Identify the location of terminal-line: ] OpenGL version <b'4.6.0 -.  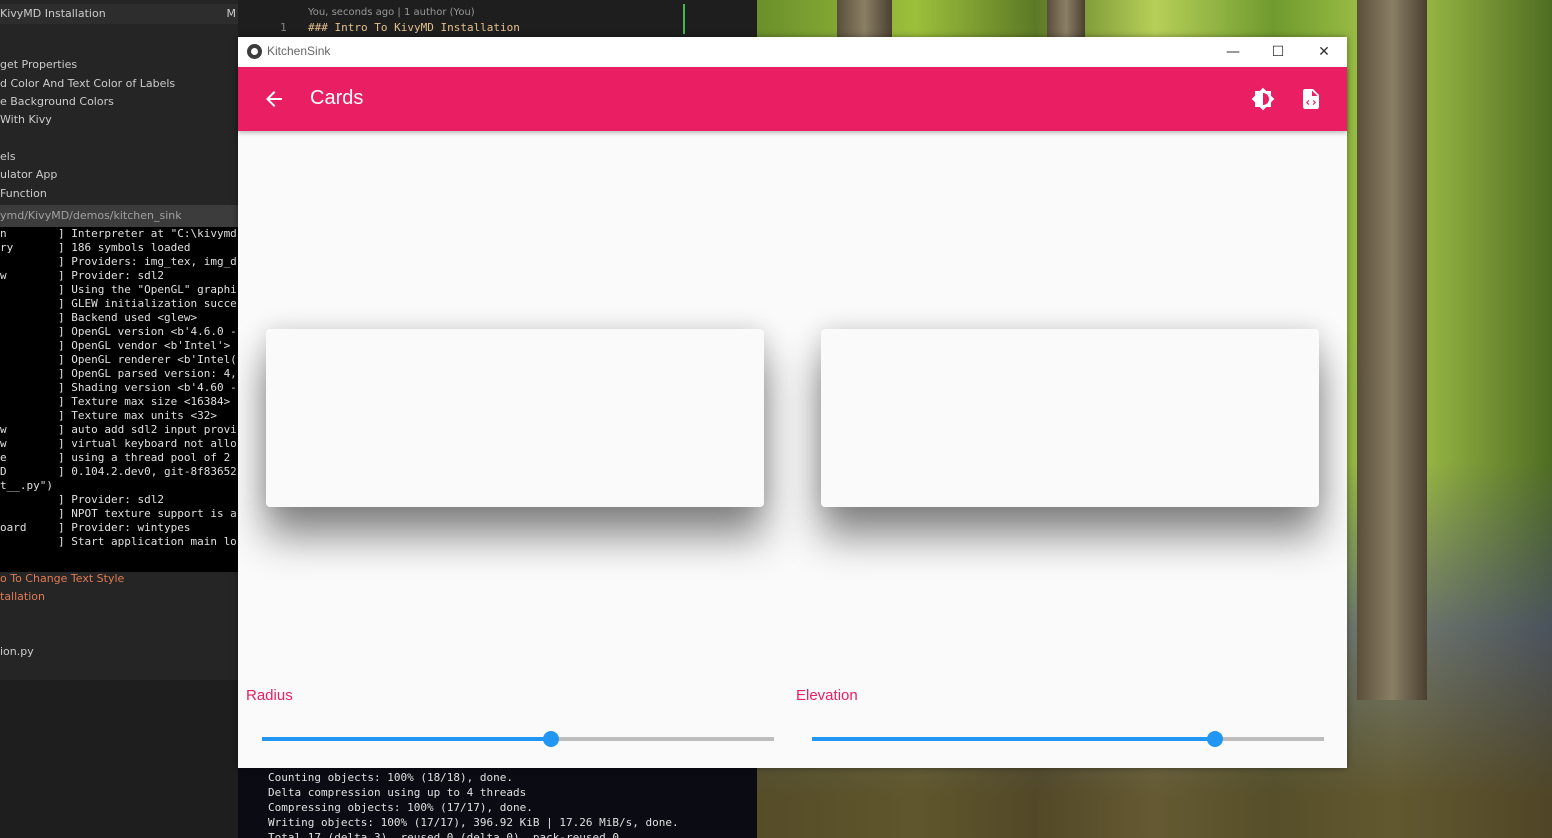
(119, 332).